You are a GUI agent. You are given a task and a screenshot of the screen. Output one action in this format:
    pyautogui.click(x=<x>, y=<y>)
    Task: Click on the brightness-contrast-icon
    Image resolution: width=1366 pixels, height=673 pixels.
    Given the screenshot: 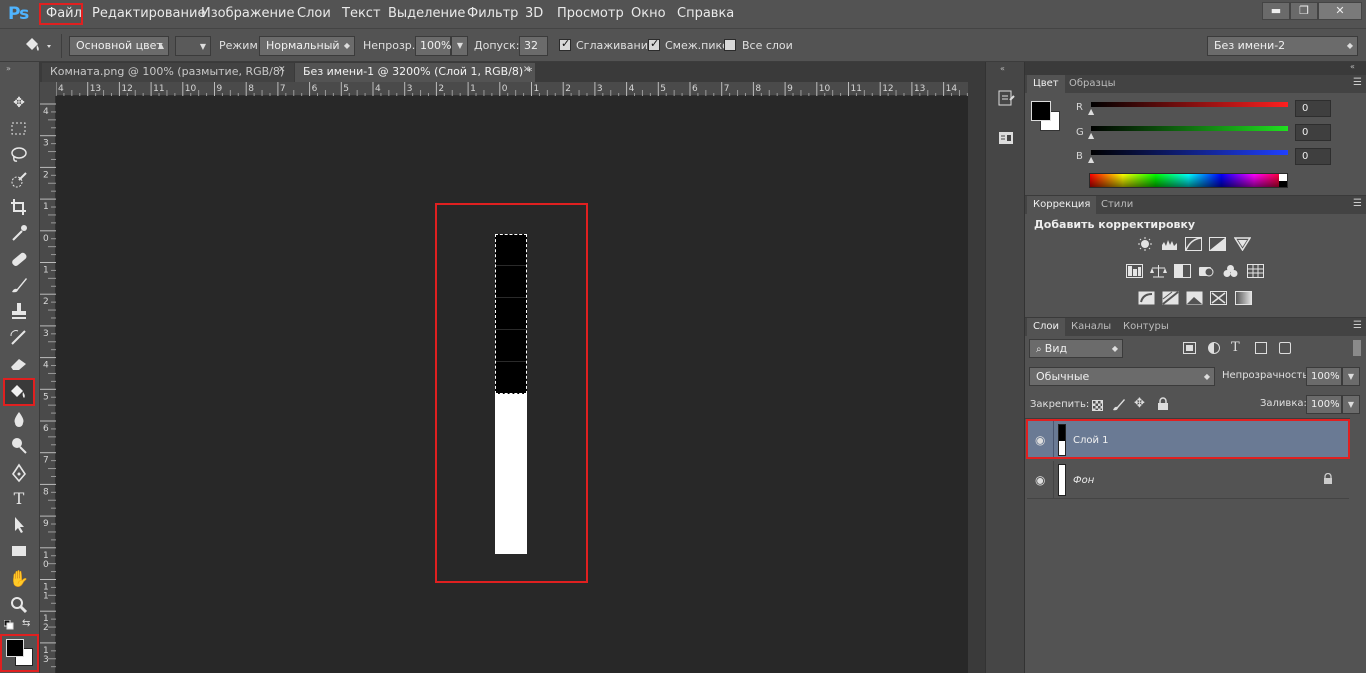 What is the action you would take?
    pyautogui.click(x=1145, y=244)
    